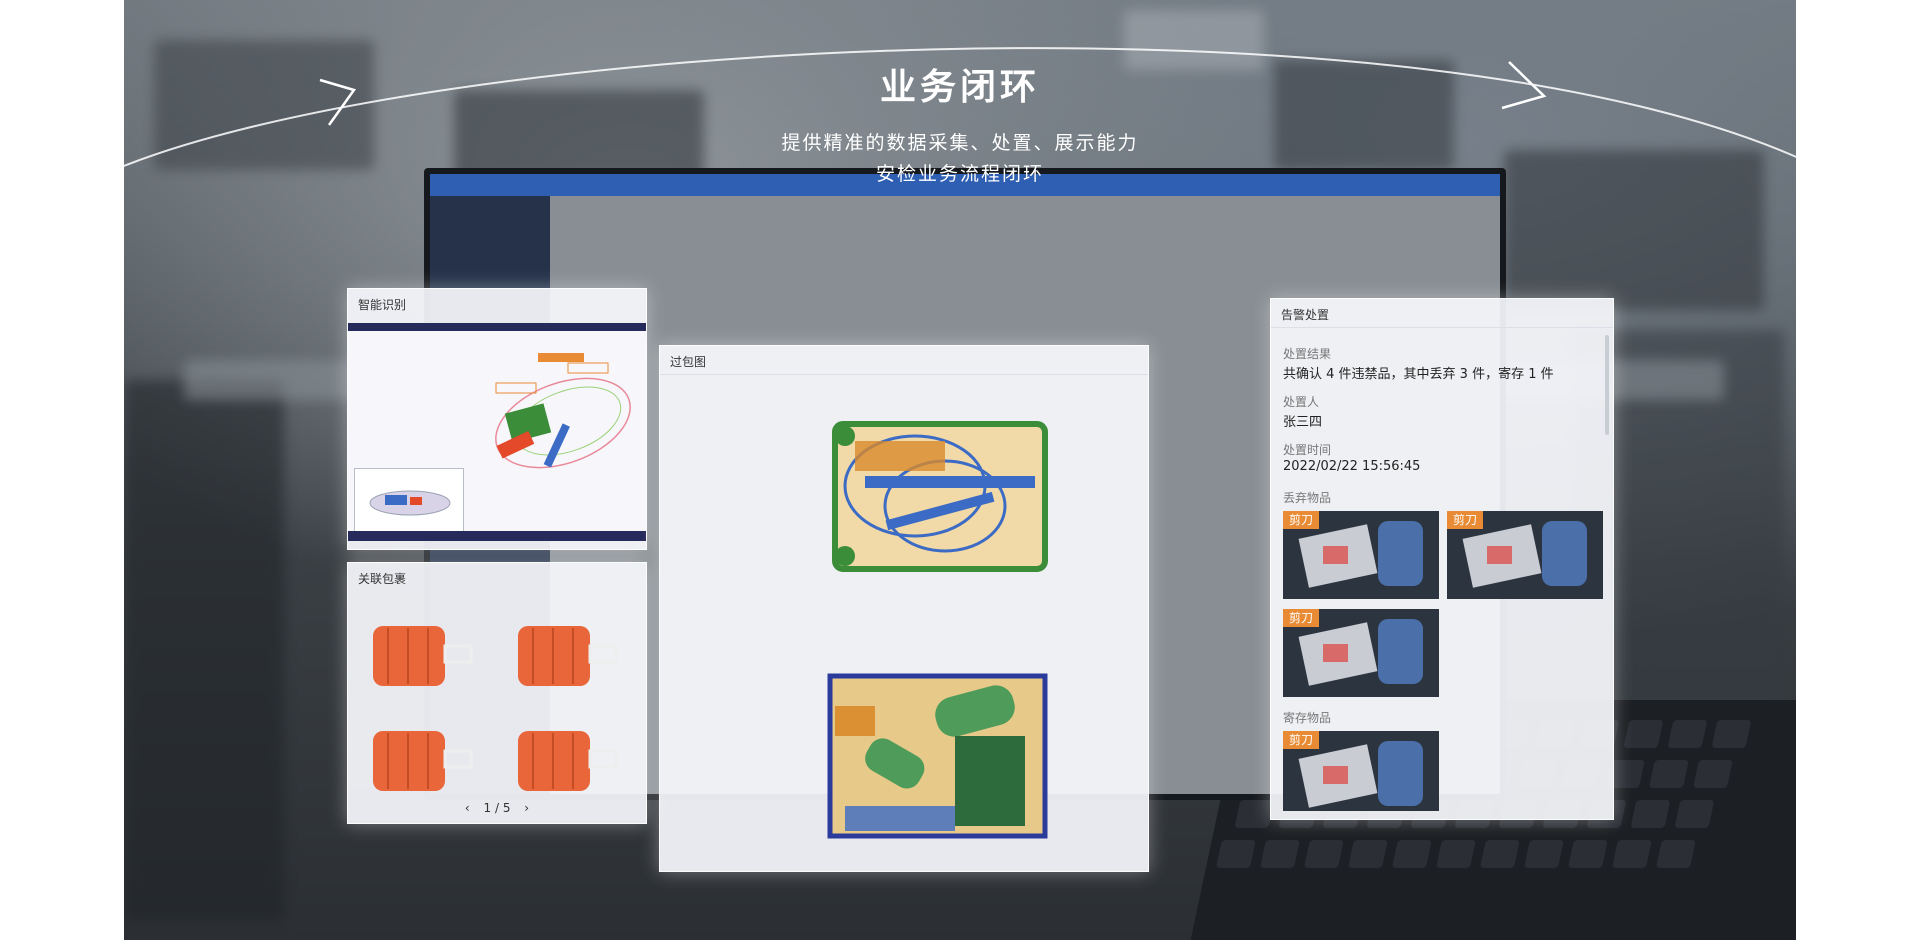 Image resolution: width=1920 pixels, height=940 pixels. Describe the element at coordinates (497, 327) in the screenshot. I see `viewer-top-bar` at that location.